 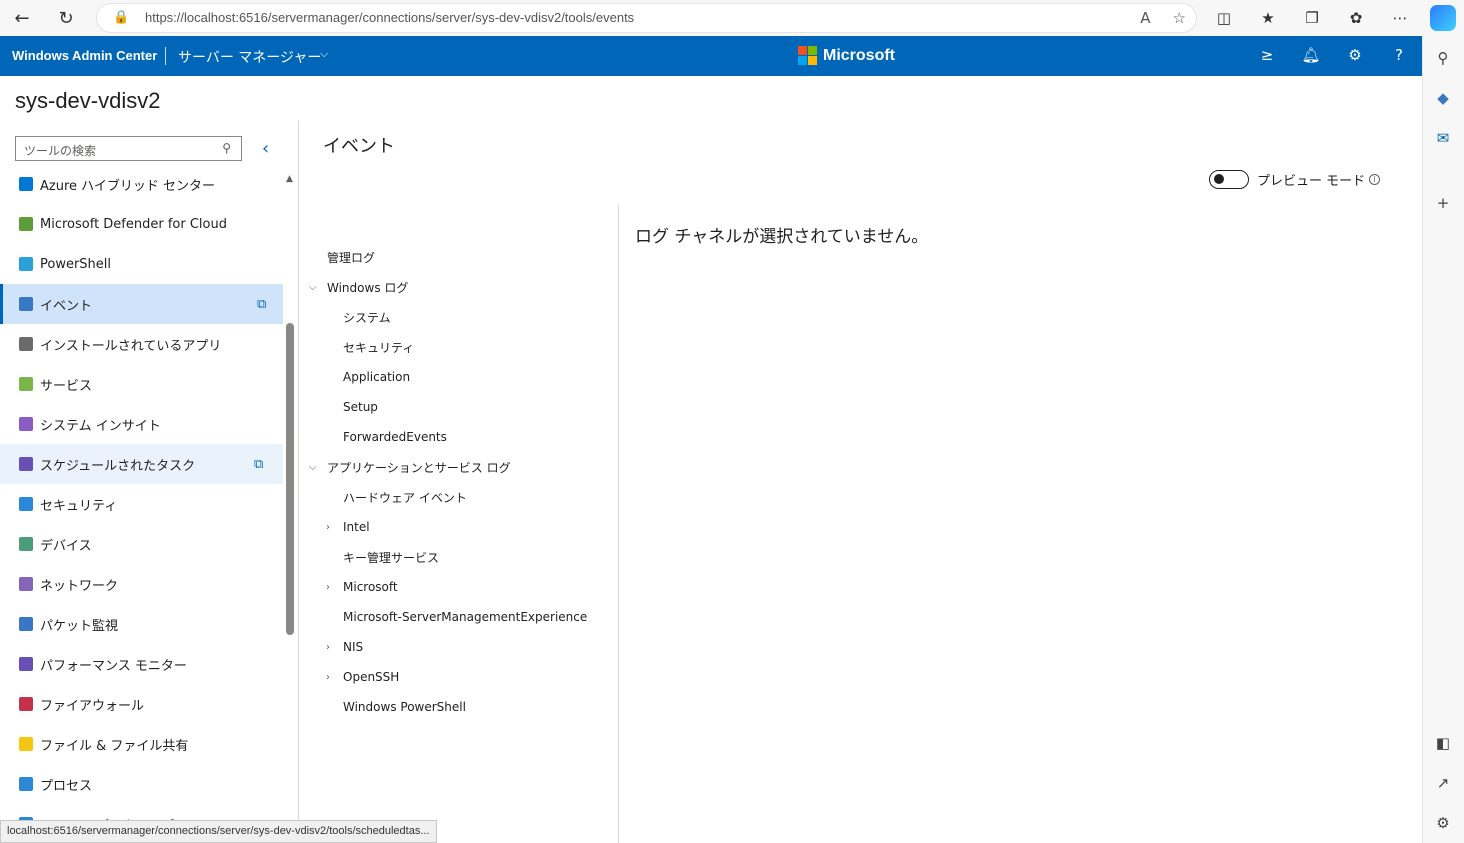 What do you see at coordinates (344, 647) in the screenshot?
I see `log-tree-node: › NIS` at bounding box center [344, 647].